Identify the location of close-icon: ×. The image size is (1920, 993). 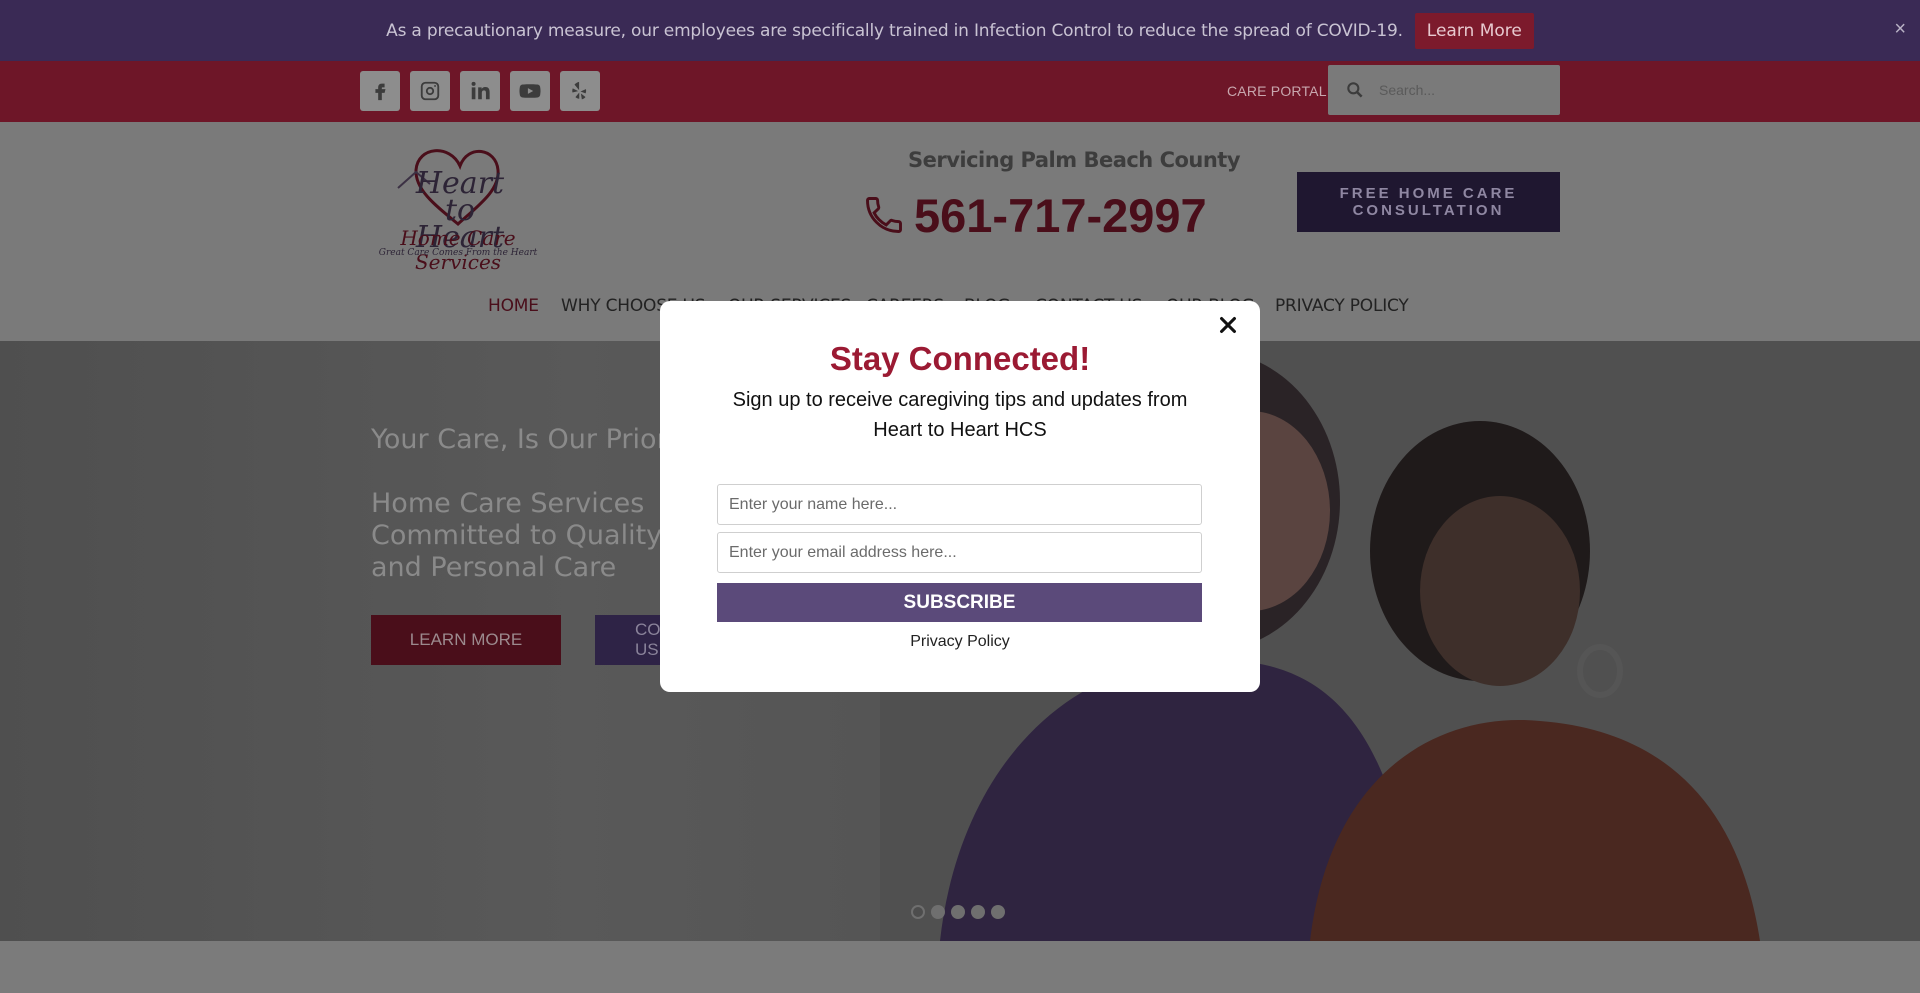
(1900, 29).